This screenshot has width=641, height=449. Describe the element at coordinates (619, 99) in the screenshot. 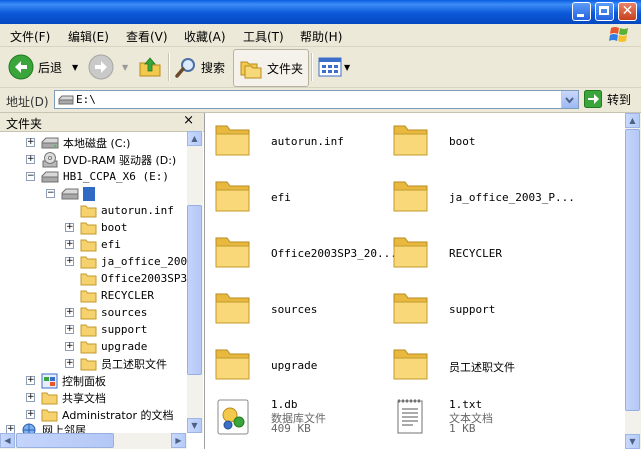

I see `go-label: 转到` at that location.